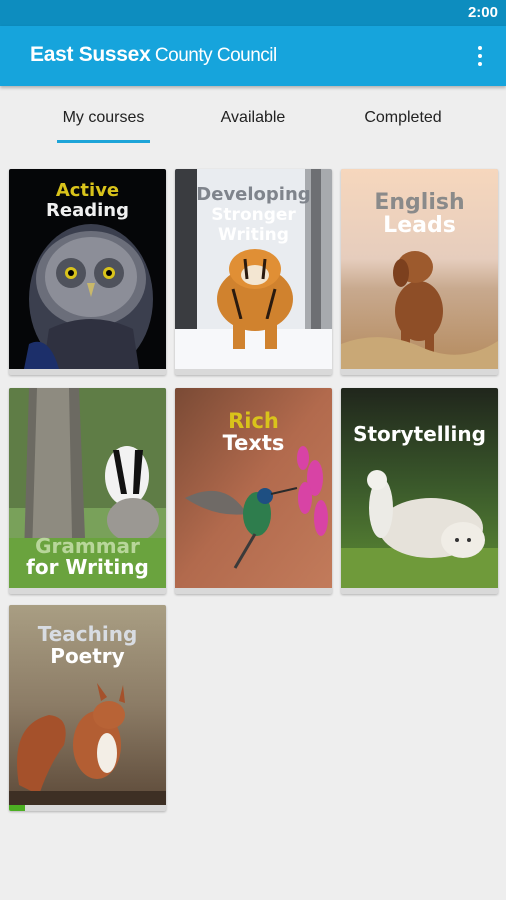  I want to click on app-title: East Sussex County Council, so click(153, 55).